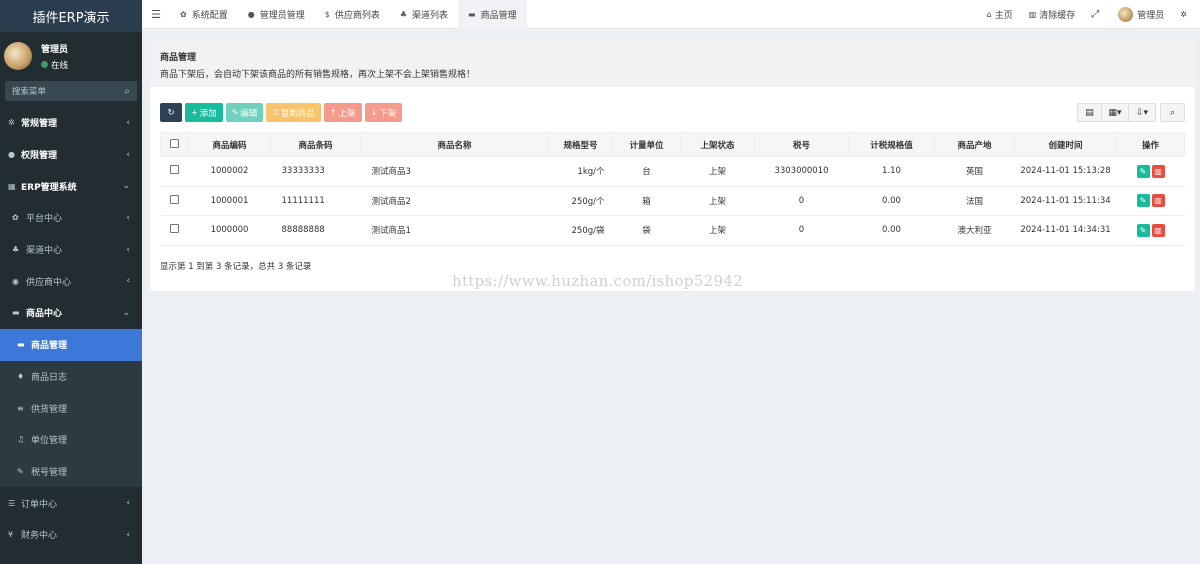 The image size is (1200, 564). What do you see at coordinates (974, 144) in the screenshot?
I see `col-header: 商品产地` at bounding box center [974, 144].